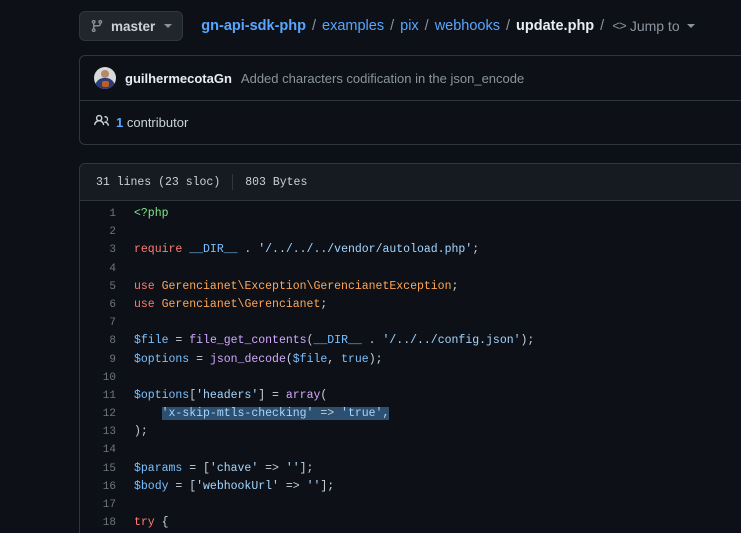 Image resolution: width=741 pixels, height=533 pixels. What do you see at coordinates (158, 182) in the screenshot?
I see `file-lines-info: 31 lines (23 sloc)` at bounding box center [158, 182].